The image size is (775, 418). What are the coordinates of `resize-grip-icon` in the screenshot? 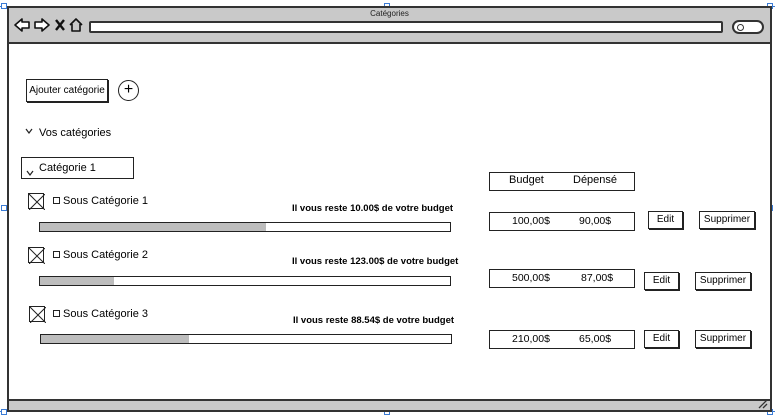 It's located at (763, 405).